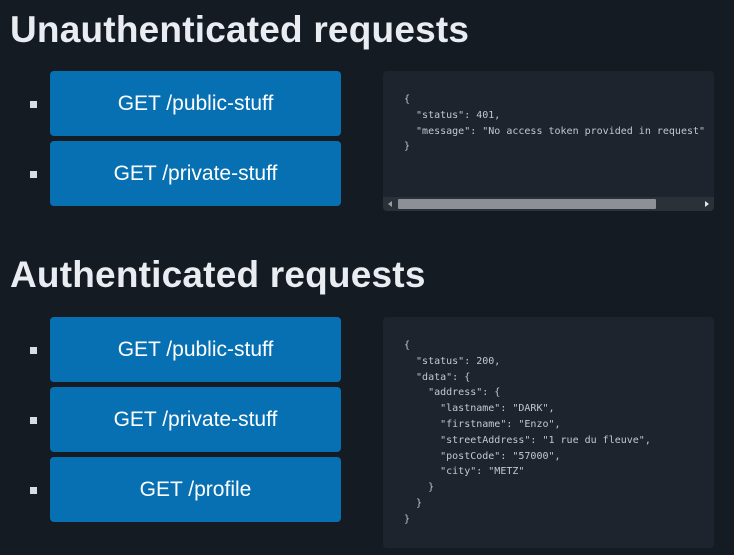  Describe the element at coordinates (707, 204) in the screenshot. I see `scroll-right-arrow-icon` at that location.